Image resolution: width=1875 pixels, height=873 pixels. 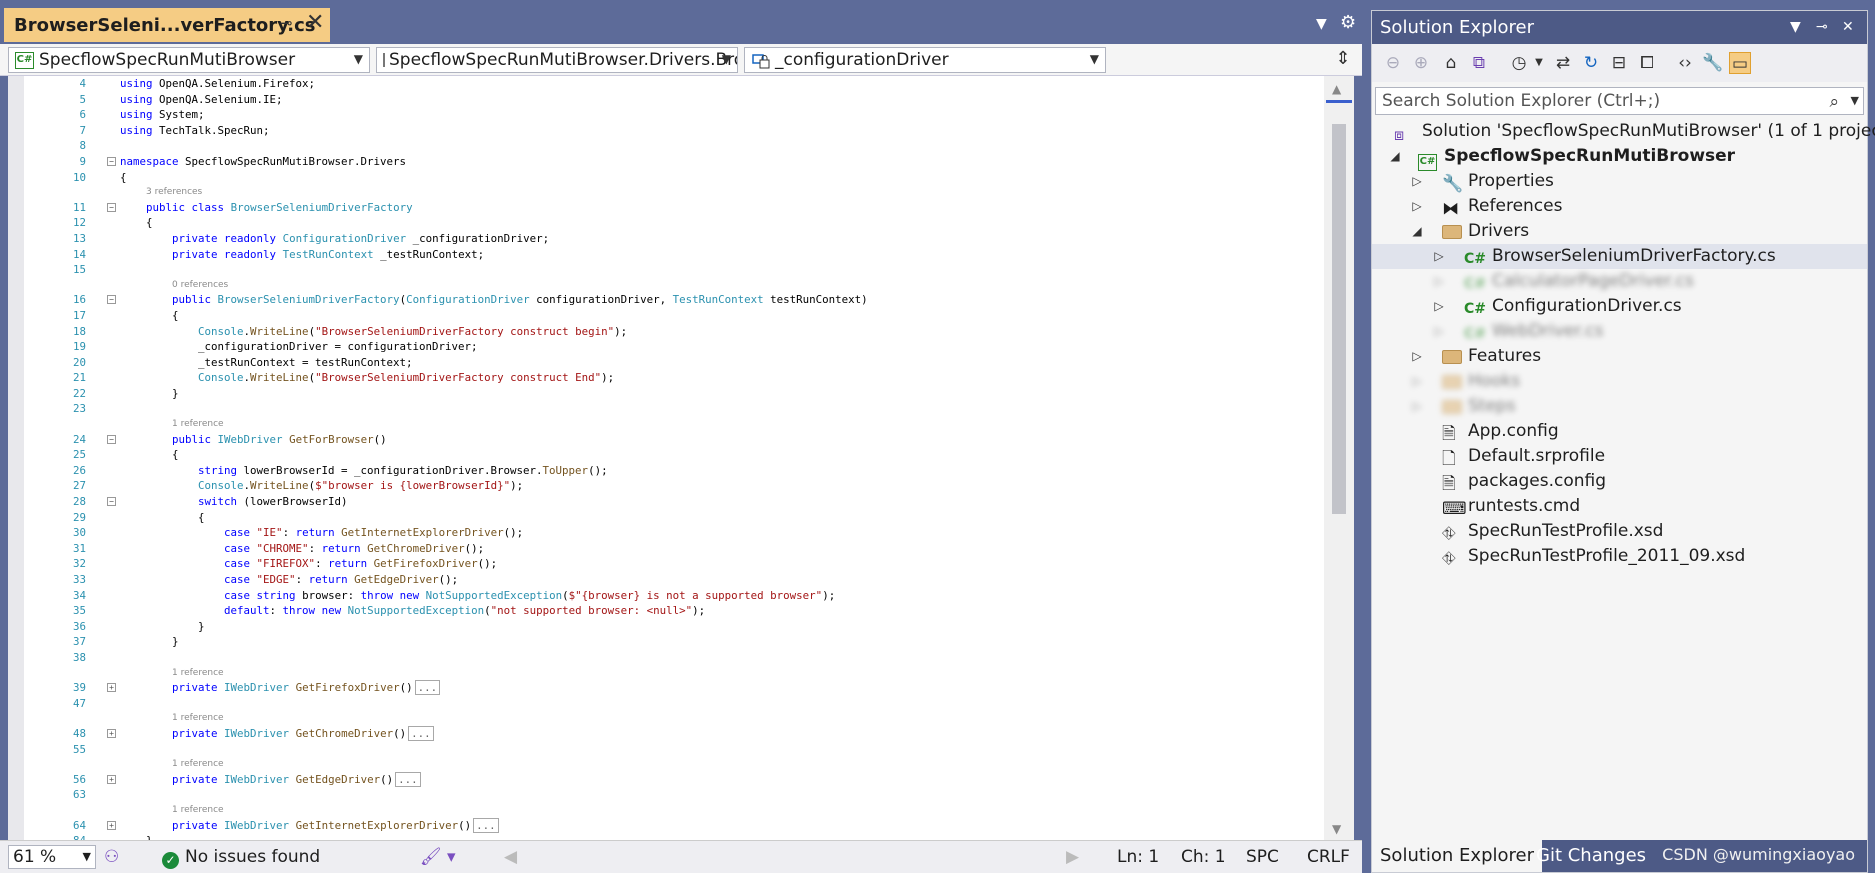 What do you see at coordinates (1647, 63) in the screenshot?
I see `show-all-files-icon: ⧠` at bounding box center [1647, 63].